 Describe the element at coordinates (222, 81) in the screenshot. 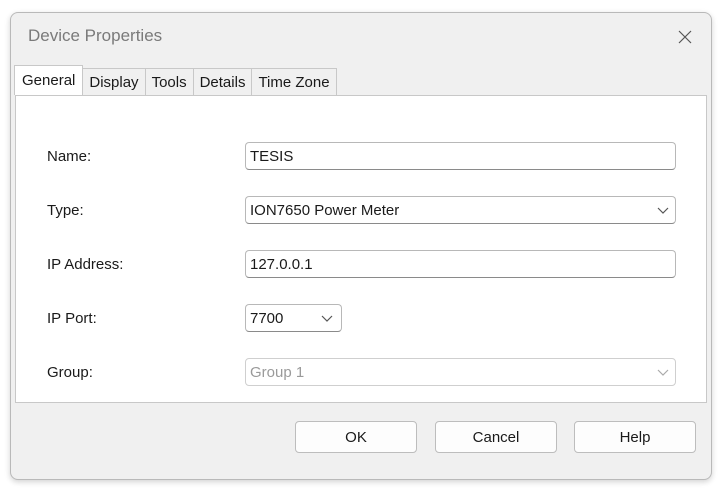

I see `tab-details: Details` at that location.